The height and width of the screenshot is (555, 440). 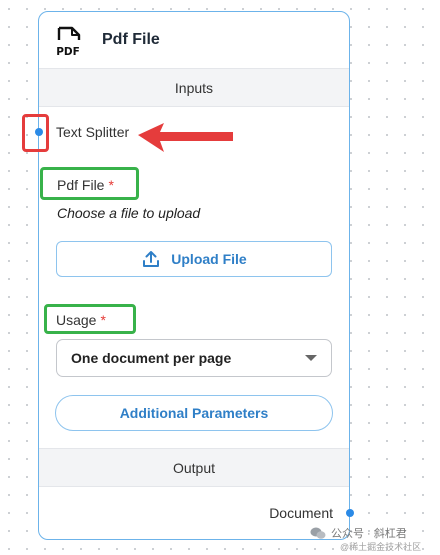 I want to click on inputs-section-label: Inputs, so click(x=194, y=87).